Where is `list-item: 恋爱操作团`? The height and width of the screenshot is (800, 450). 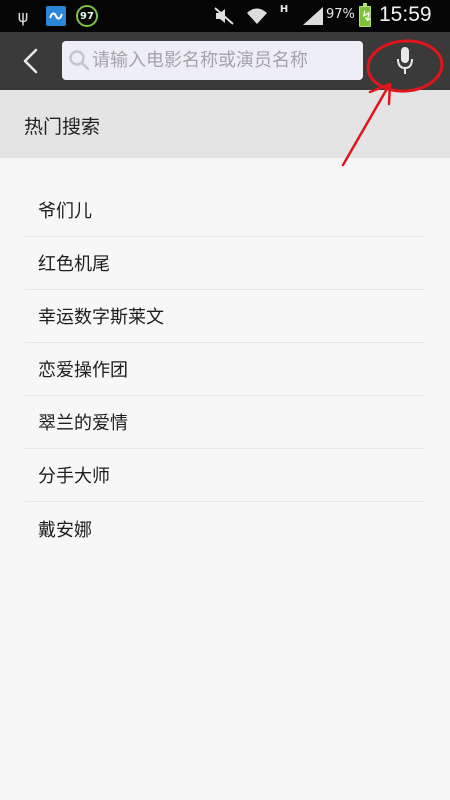
list-item: 恋爱操作团 is located at coordinates (225, 369).